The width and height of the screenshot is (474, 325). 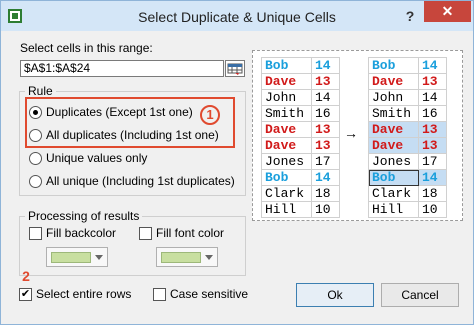 What do you see at coordinates (35, 112) in the screenshot?
I see `radio-duplicates-except-first` at bounding box center [35, 112].